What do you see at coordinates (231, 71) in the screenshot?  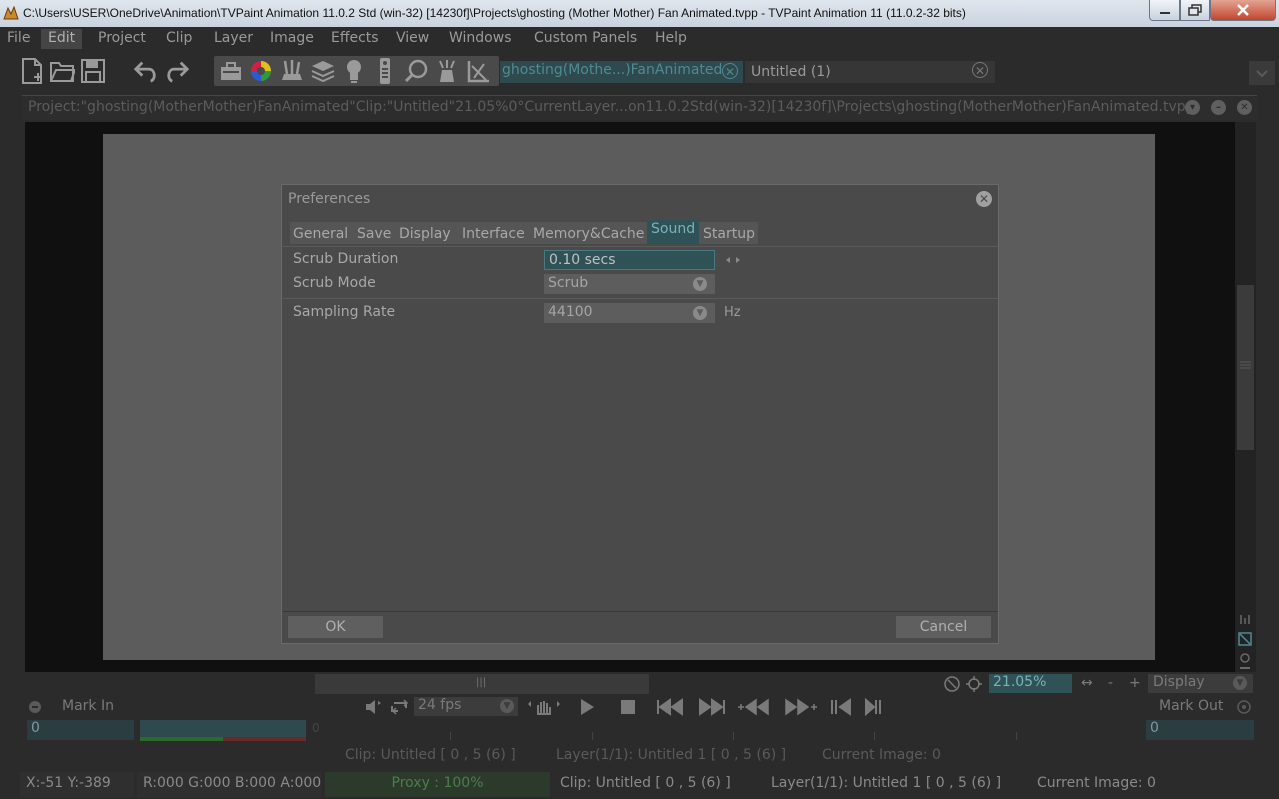 I see `toolbox-icon` at bounding box center [231, 71].